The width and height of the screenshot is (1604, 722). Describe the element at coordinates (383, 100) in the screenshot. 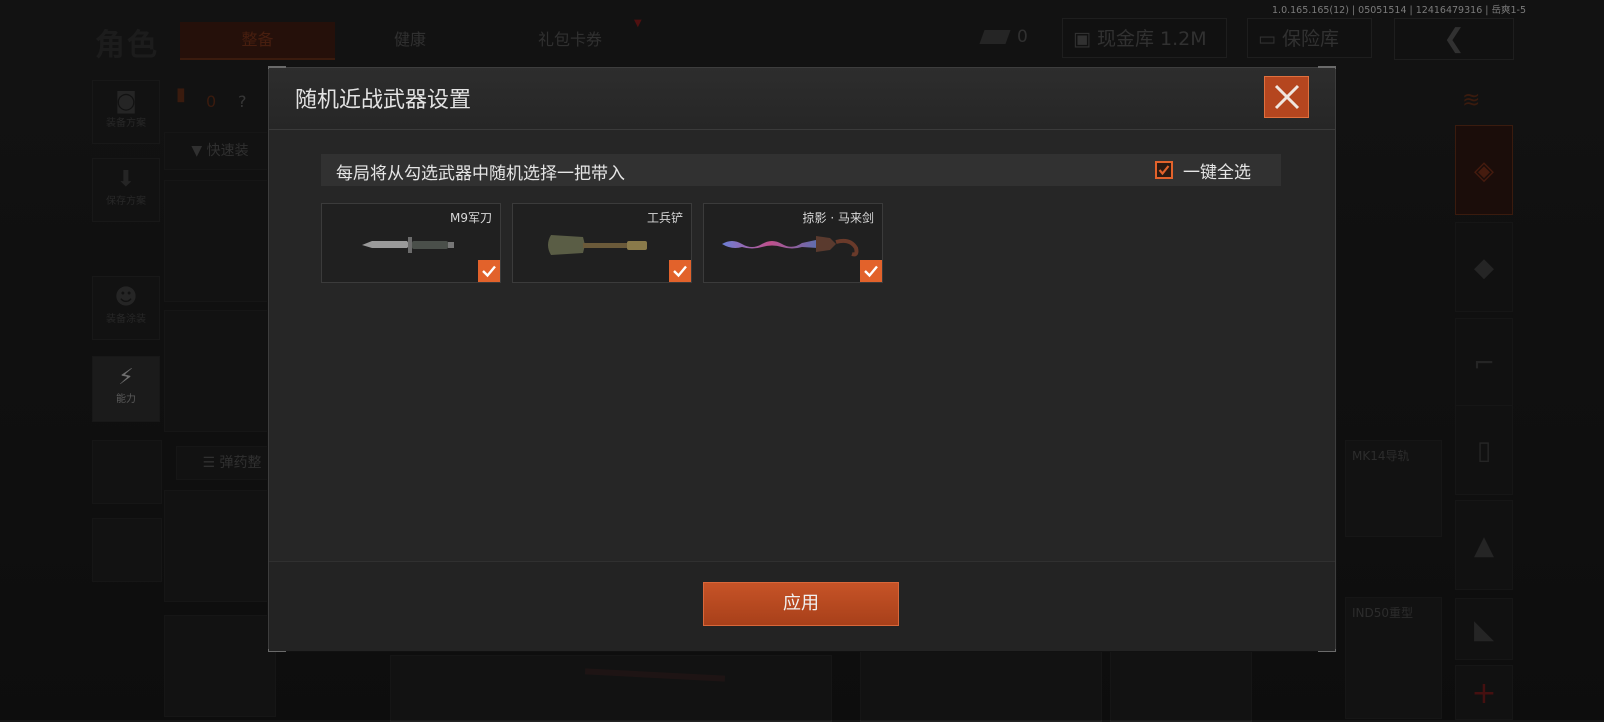

I see `dialog-title: 随机近战武器设置` at that location.